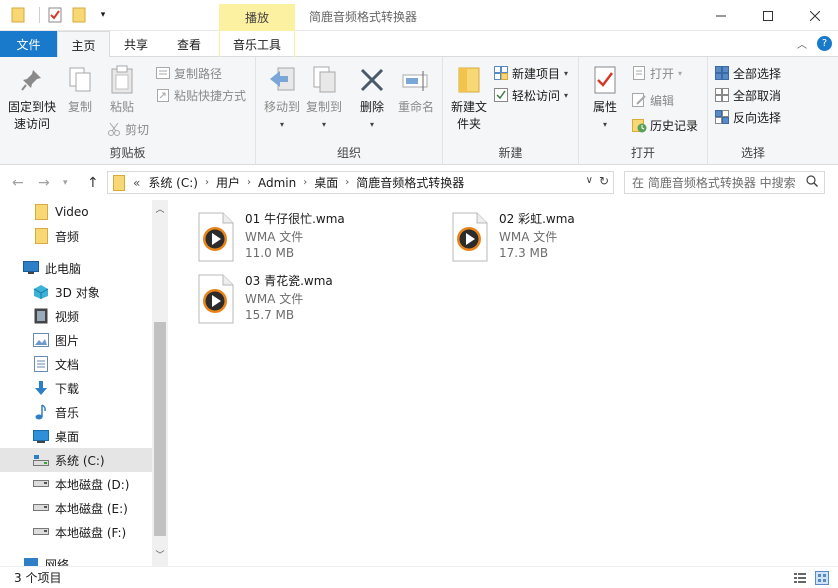 This screenshot has height=588, width=838. Describe the element at coordinates (76, 364) in the screenshot. I see `nav-item-documents: 文档` at that location.